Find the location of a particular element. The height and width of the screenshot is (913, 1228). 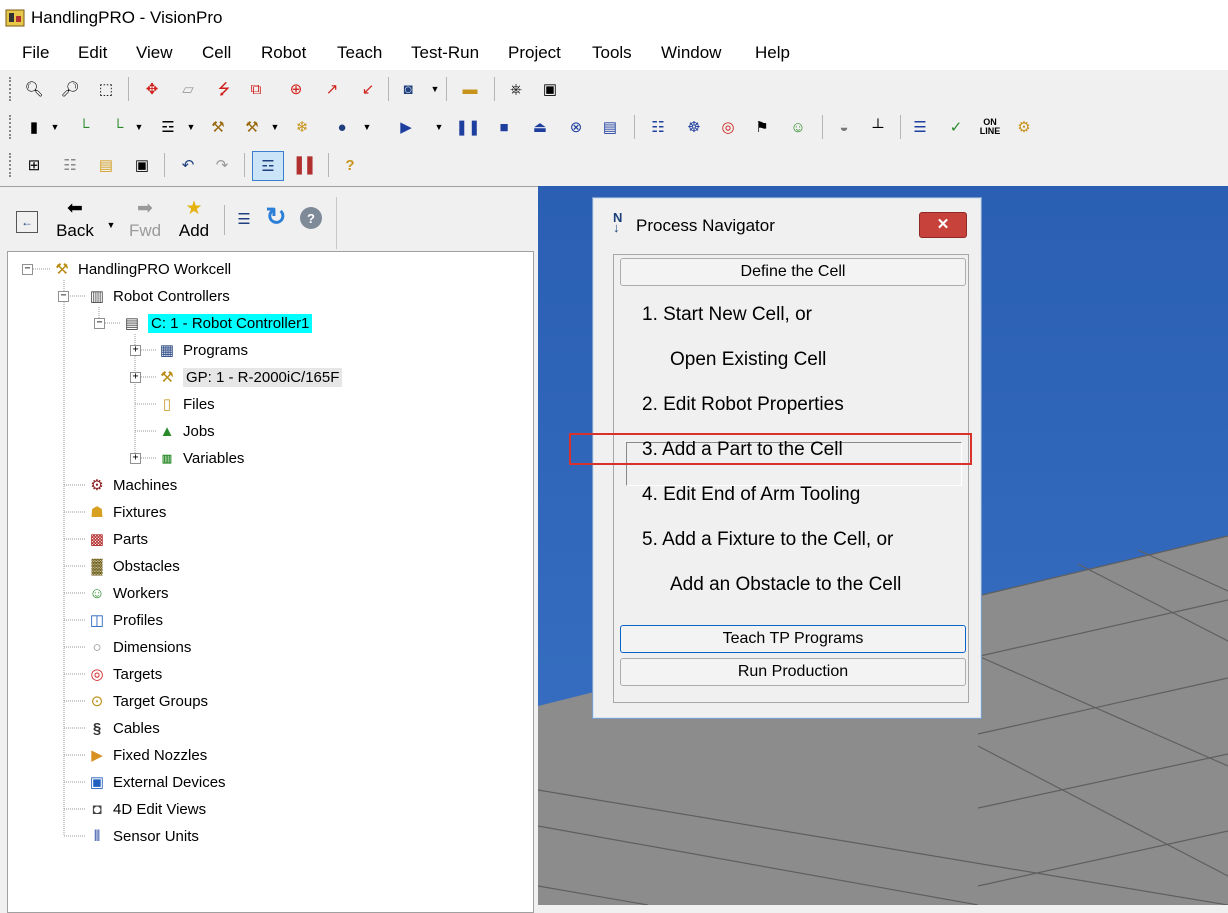

redo-icon: ↷ is located at coordinates (222, 165).